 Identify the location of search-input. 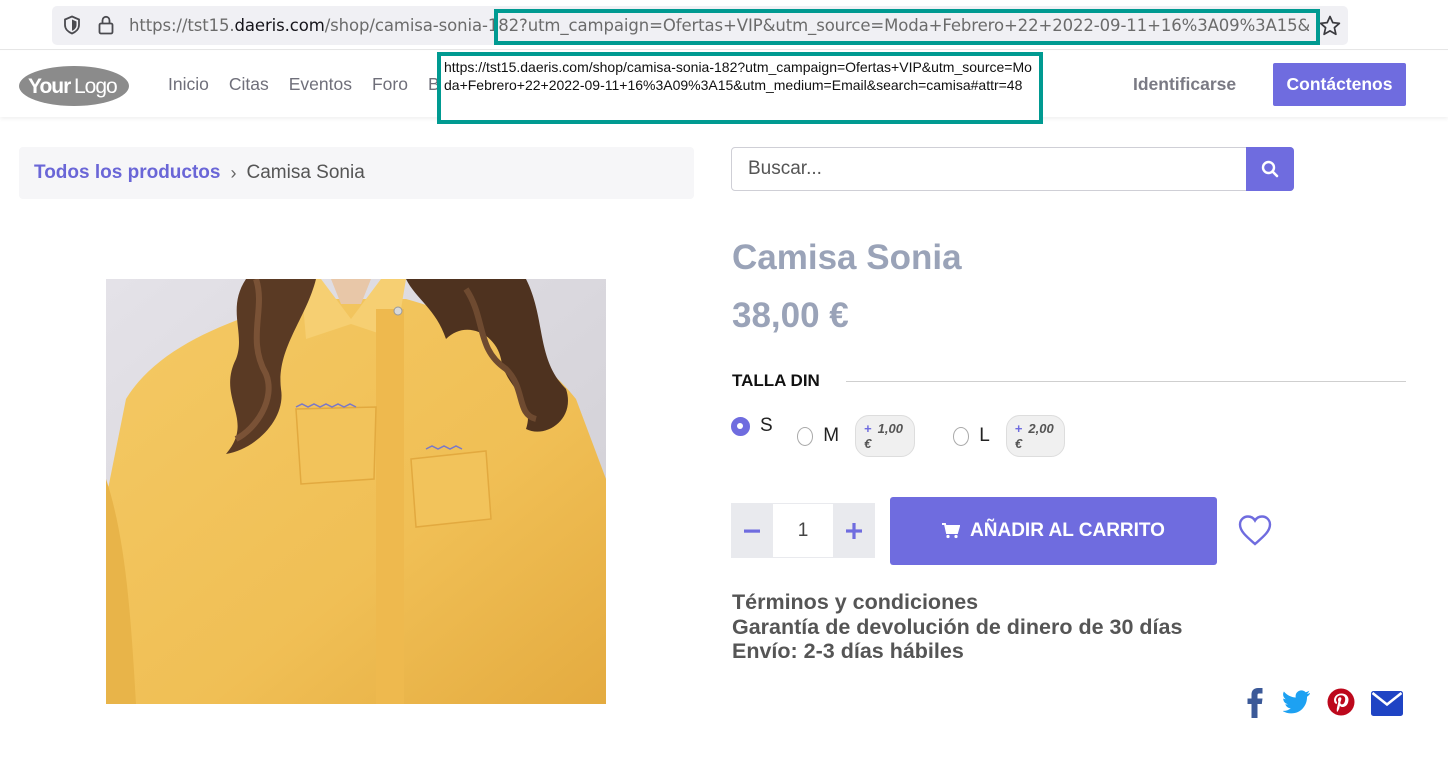
(989, 169).